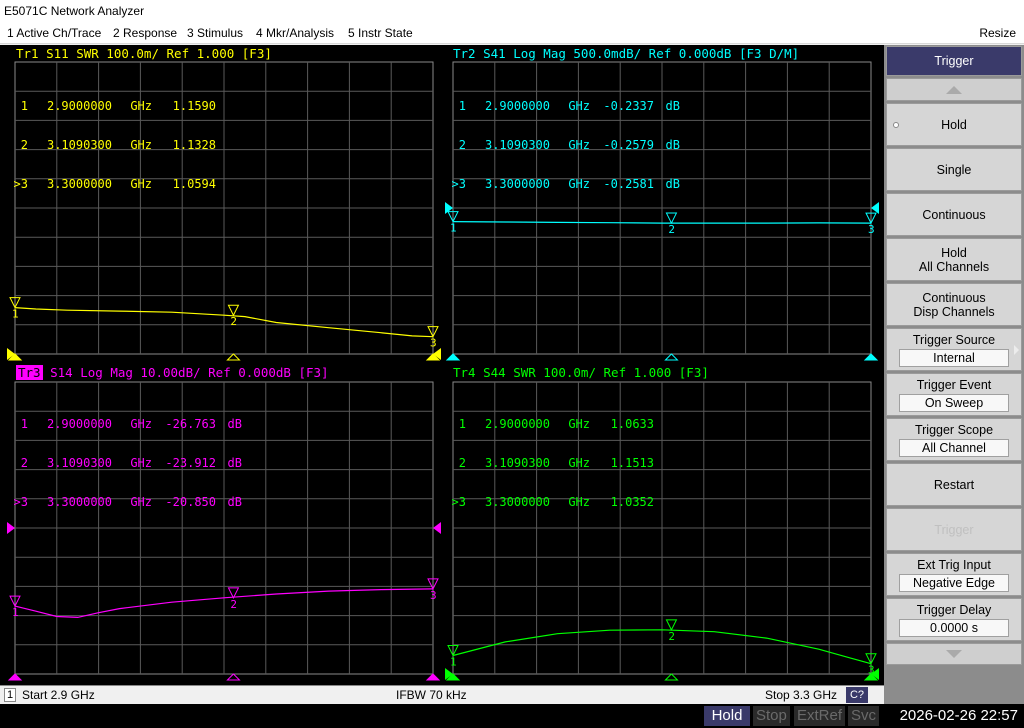 Image resolution: width=1024 pixels, height=728 pixels. Describe the element at coordinates (864, 716) in the screenshot. I see `svc-indicator: Svc` at that location.